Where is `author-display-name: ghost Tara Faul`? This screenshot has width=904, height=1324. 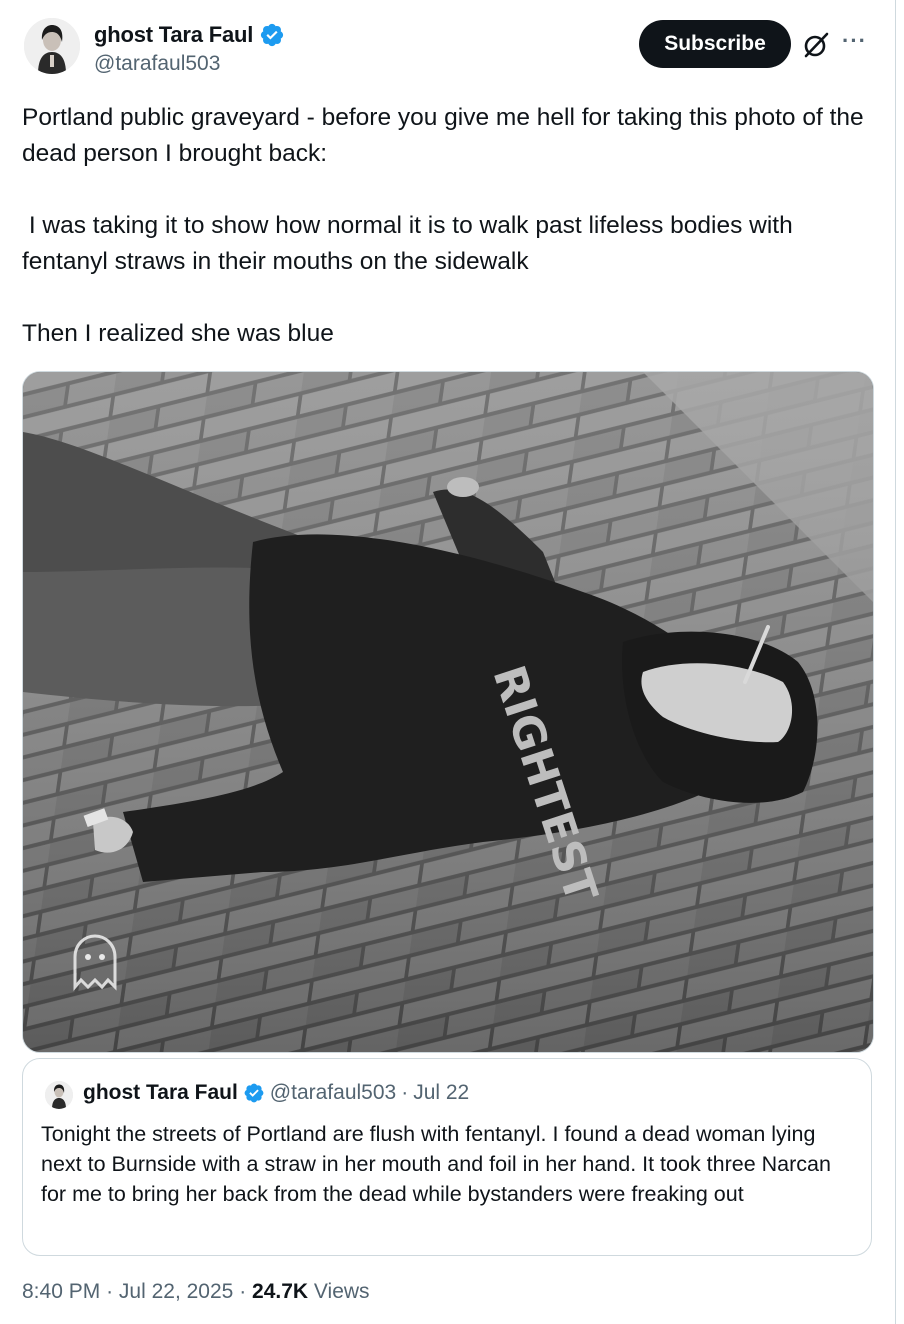 author-display-name: ghost Tara Faul is located at coordinates (173, 35).